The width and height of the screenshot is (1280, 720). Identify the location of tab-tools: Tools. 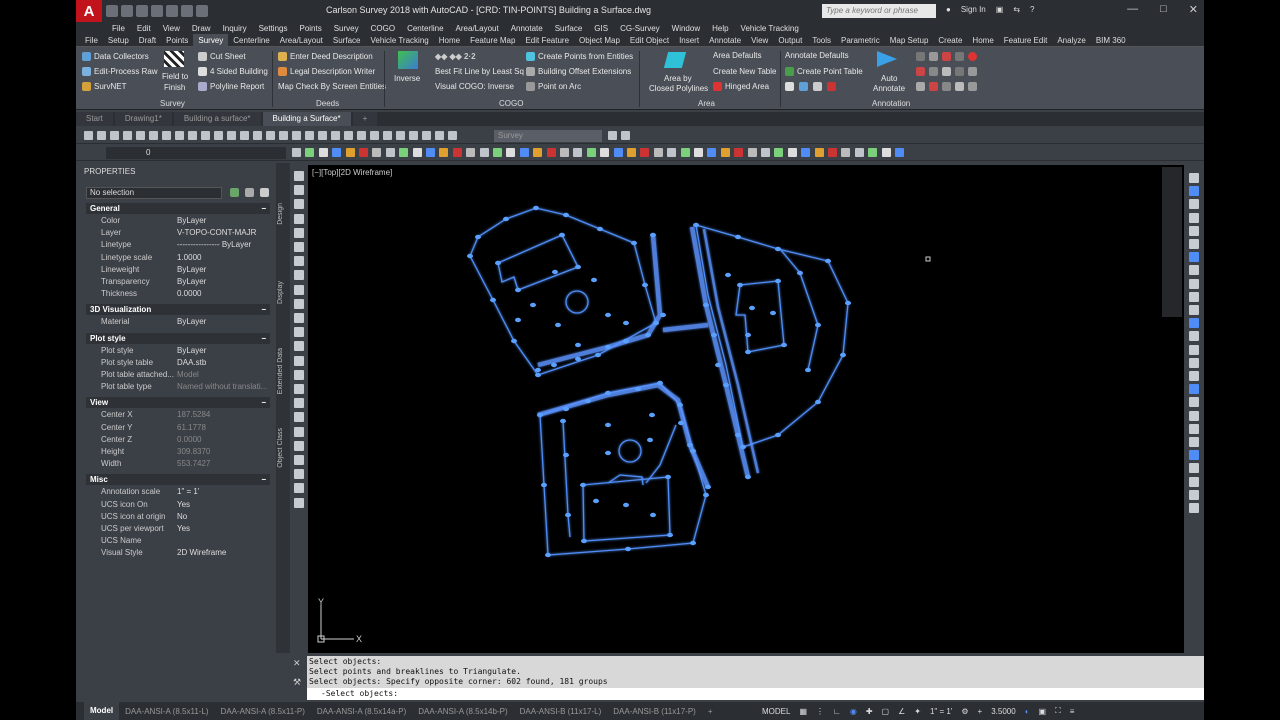
(821, 40).